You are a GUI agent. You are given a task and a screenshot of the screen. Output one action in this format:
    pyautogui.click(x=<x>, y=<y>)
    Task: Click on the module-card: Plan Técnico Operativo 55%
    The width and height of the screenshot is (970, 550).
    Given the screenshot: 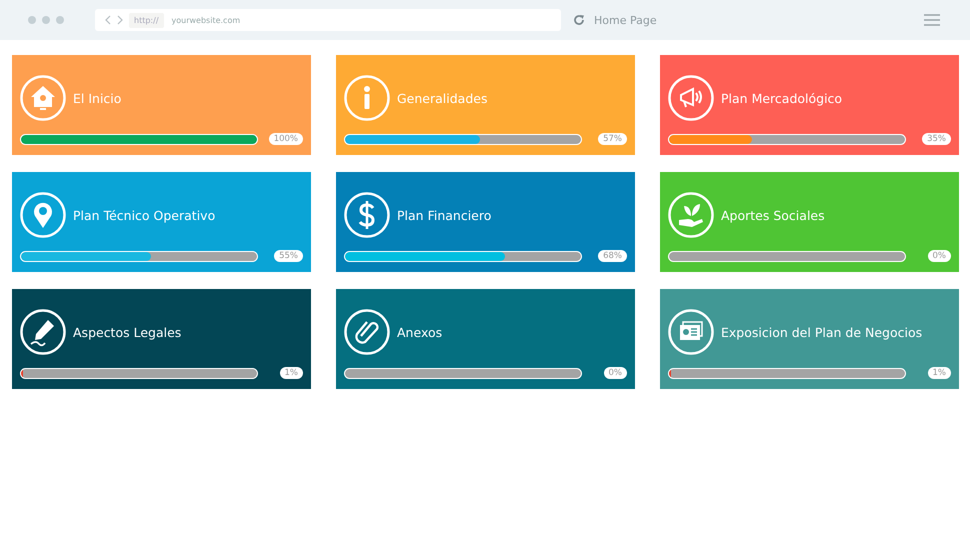 What is the action you would take?
    pyautogui.click(x=161, y=222)
    